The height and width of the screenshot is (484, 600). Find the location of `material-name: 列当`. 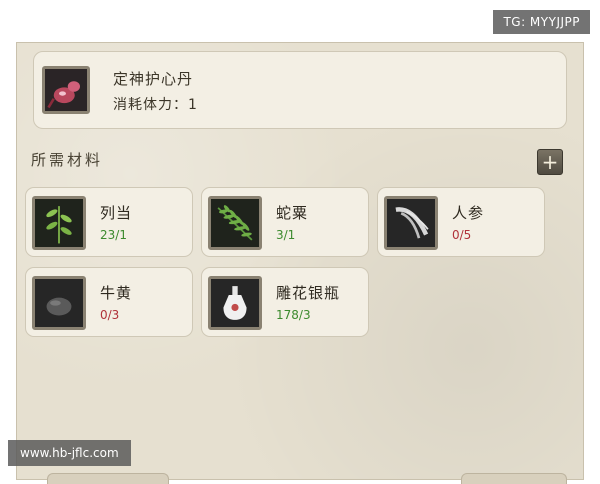

material-name: 列当 is located at coordinates (116, 213).